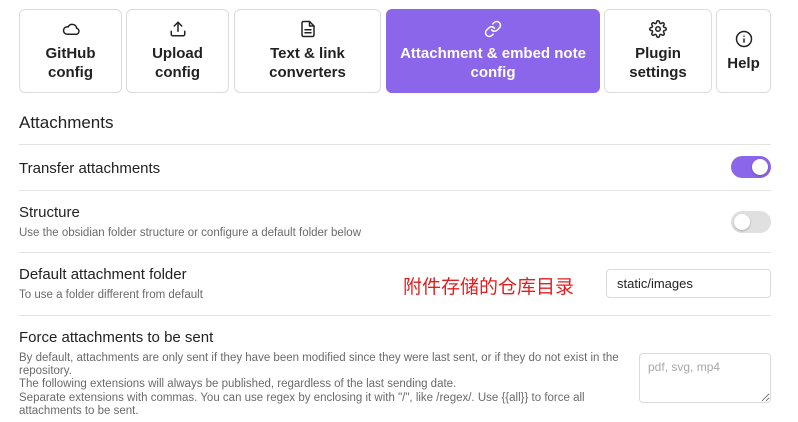 The image size is (798, 422). What do you see at coordinates (489, 287) in the screenshot?
I see `annotation-text: 附件存储的仓库目录` at bounding box center [489, 287].